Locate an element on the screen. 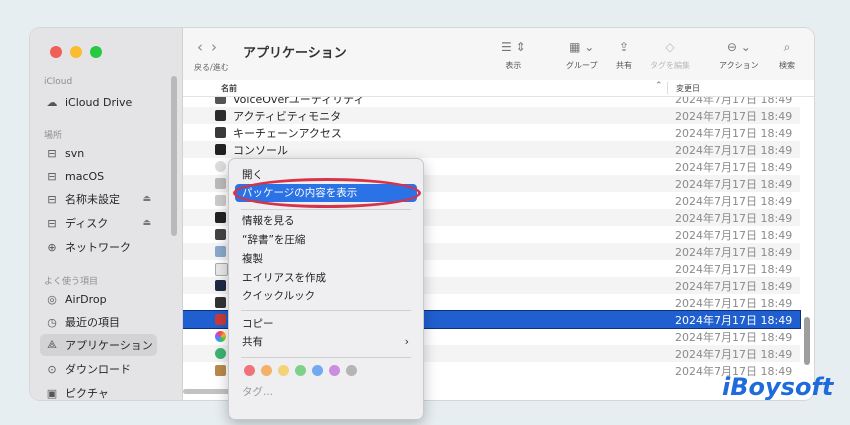 The image size is (850, 425). tag-icon: ◇ is located at coordinates (670, 47).